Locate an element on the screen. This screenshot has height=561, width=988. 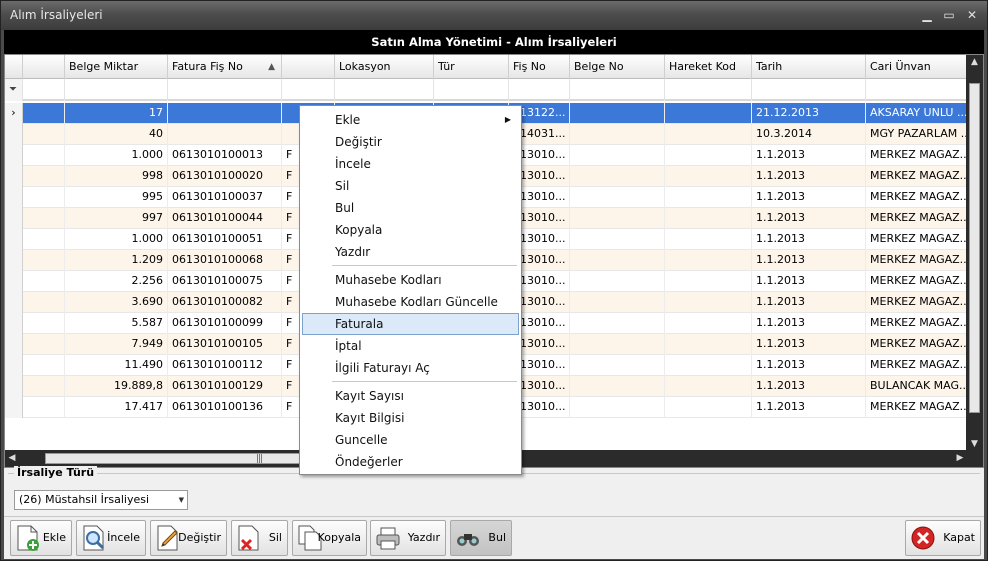
close-window-button: ✕ is located at coordinates (972, 15).